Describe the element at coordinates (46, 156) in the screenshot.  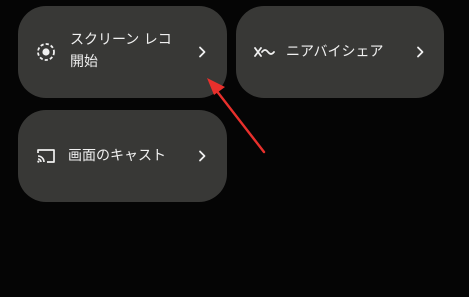
I see `cast-icon` at that location.